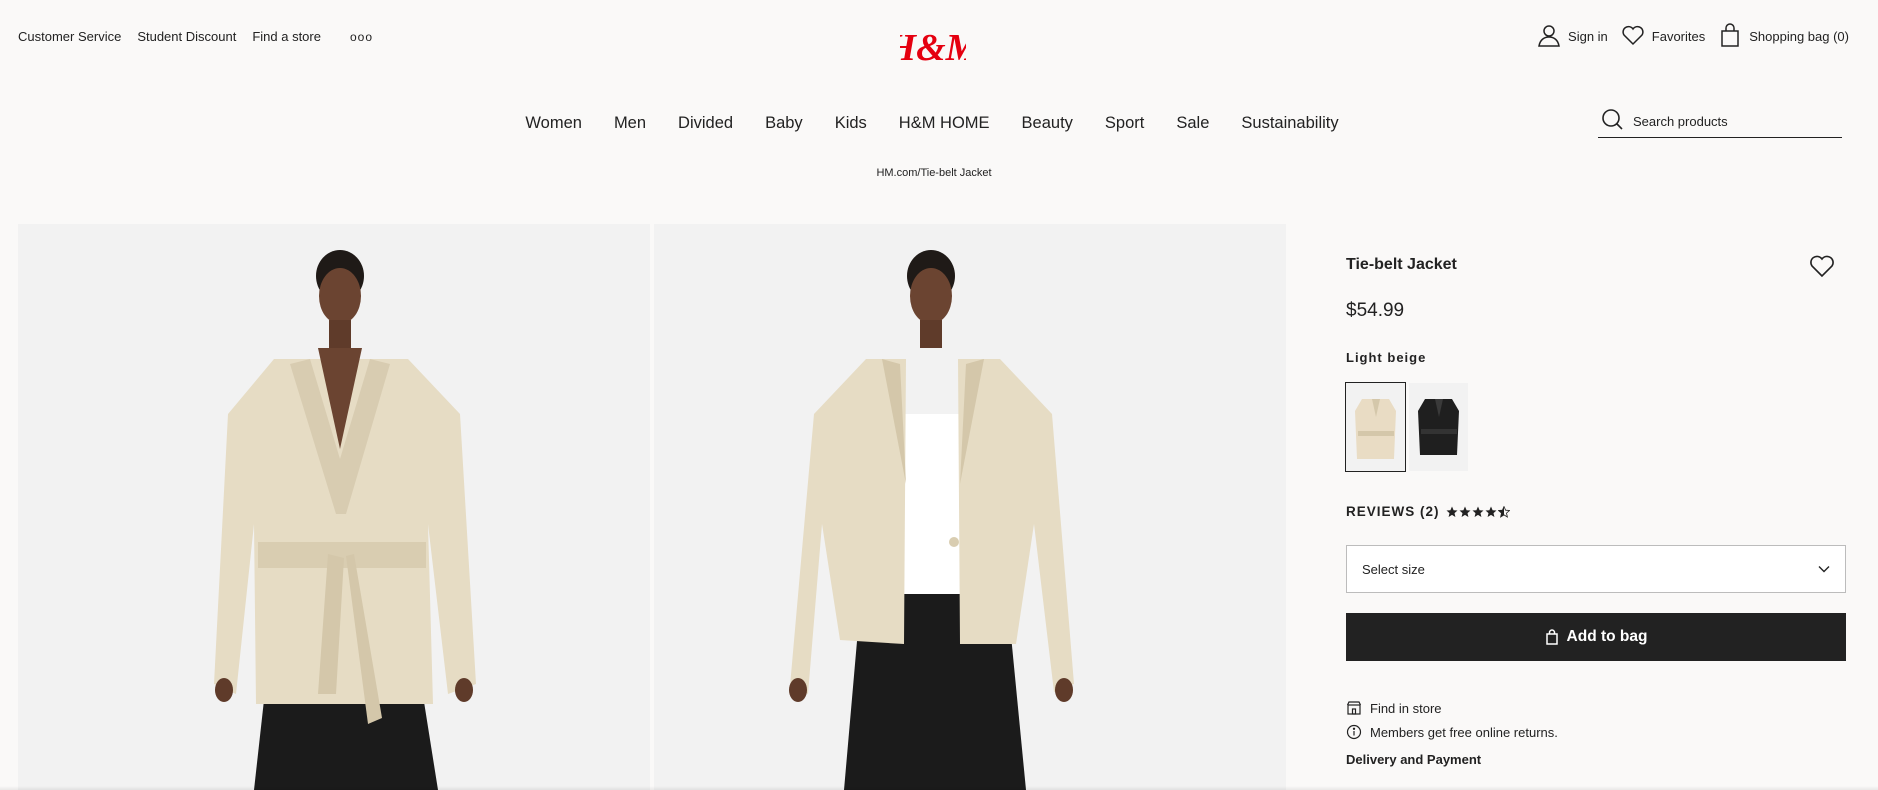 Image resolution: width=1878 pixels, height=790 pixels. I want to click on sign-in-link: Sign in, so click(1572, 36).